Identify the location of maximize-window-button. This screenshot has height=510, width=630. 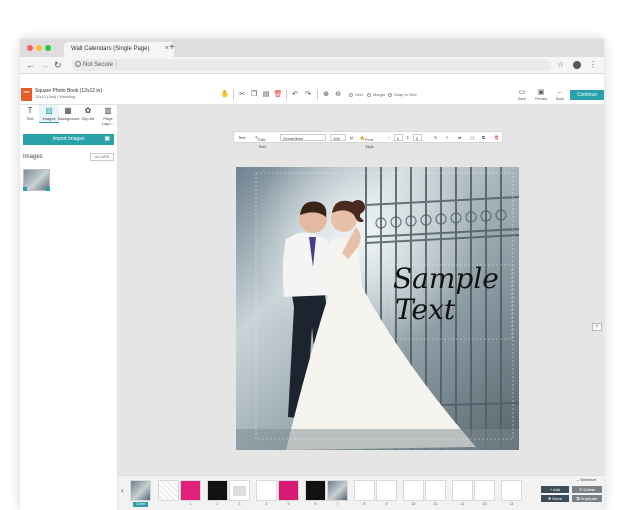
(48, 48).